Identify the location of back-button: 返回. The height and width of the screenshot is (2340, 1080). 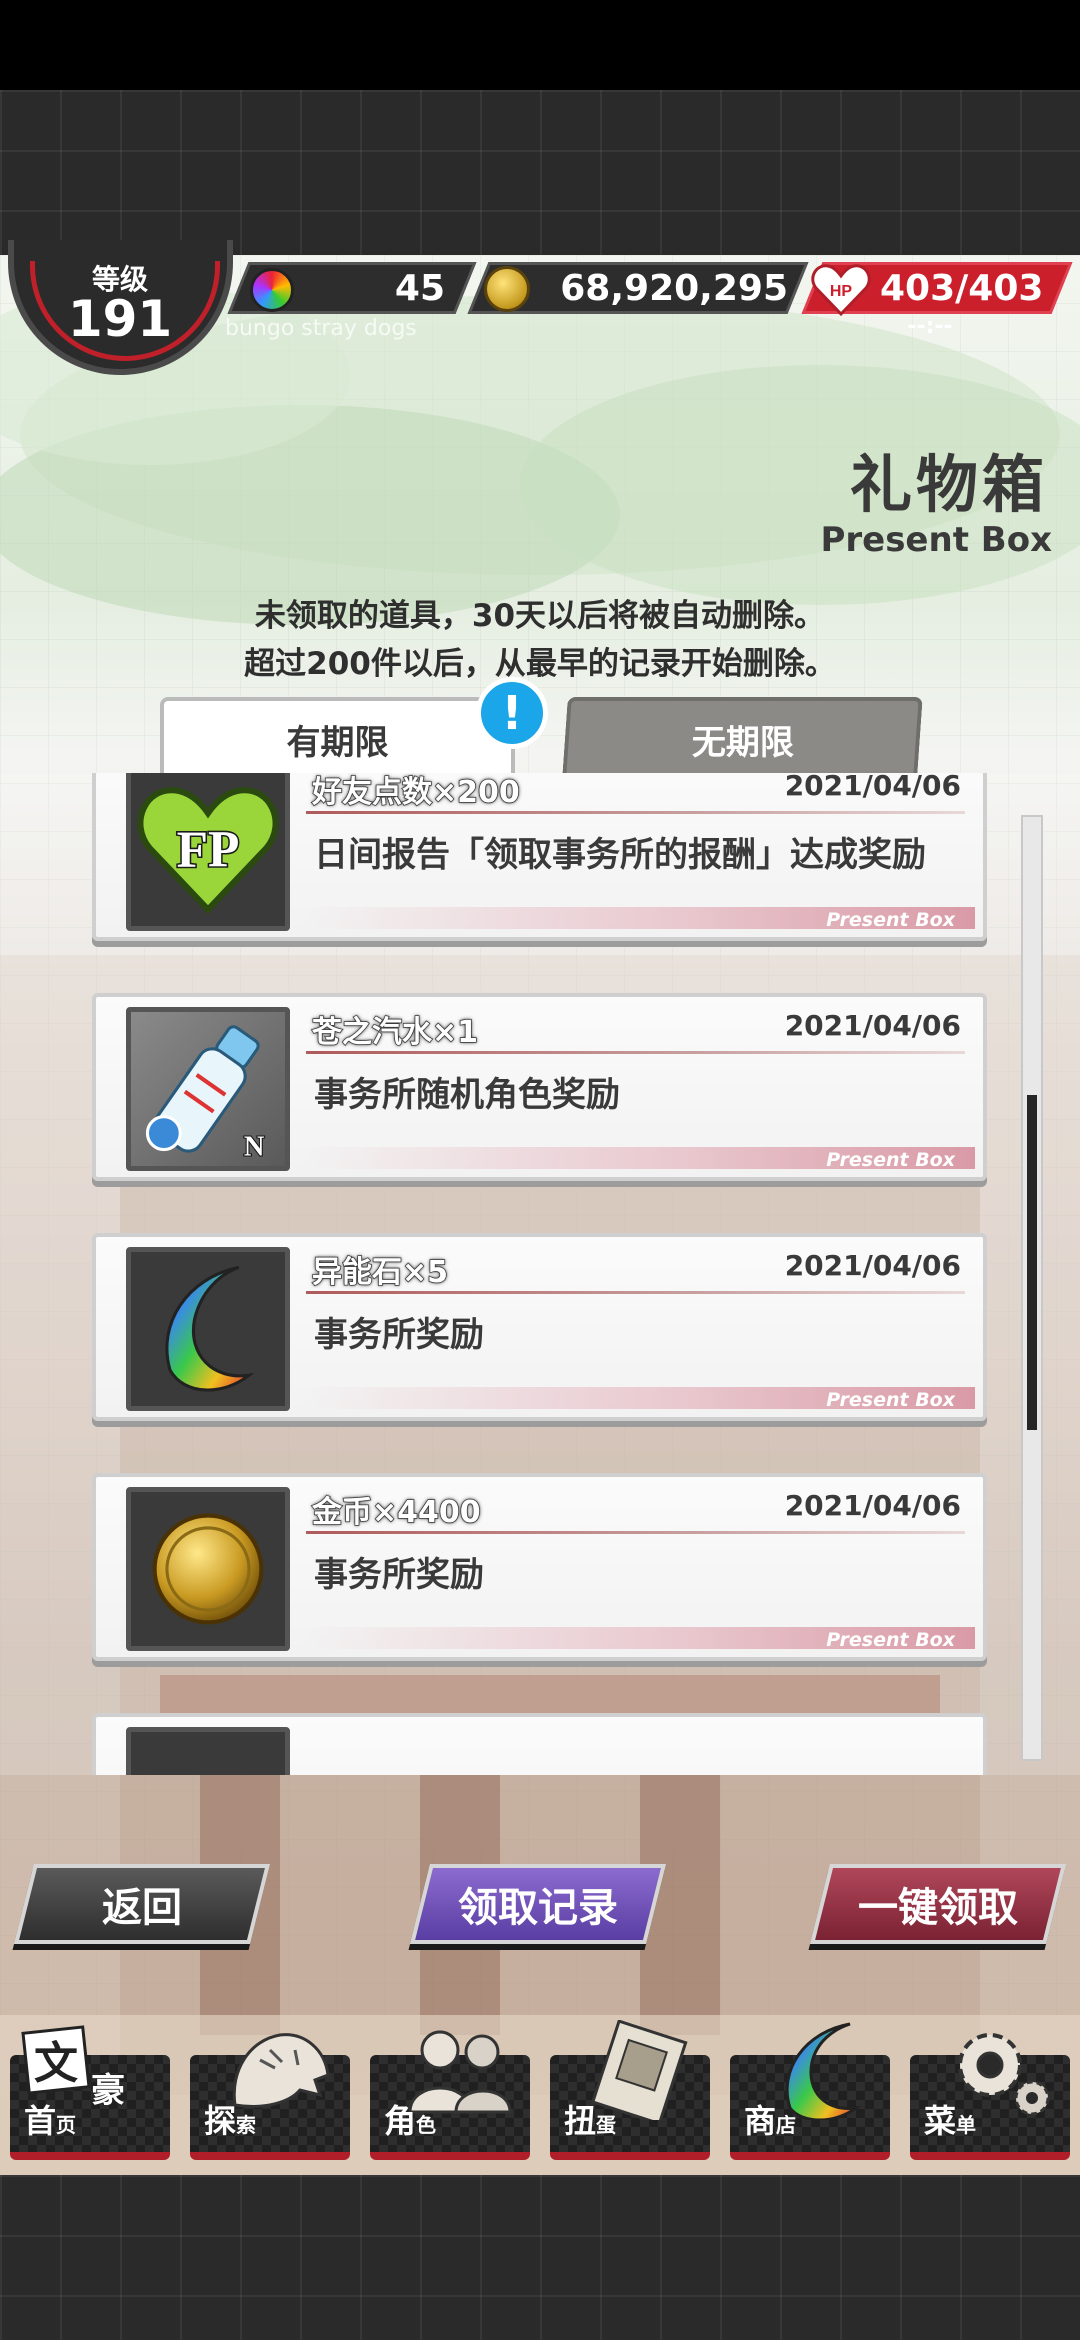
(142, 1904).